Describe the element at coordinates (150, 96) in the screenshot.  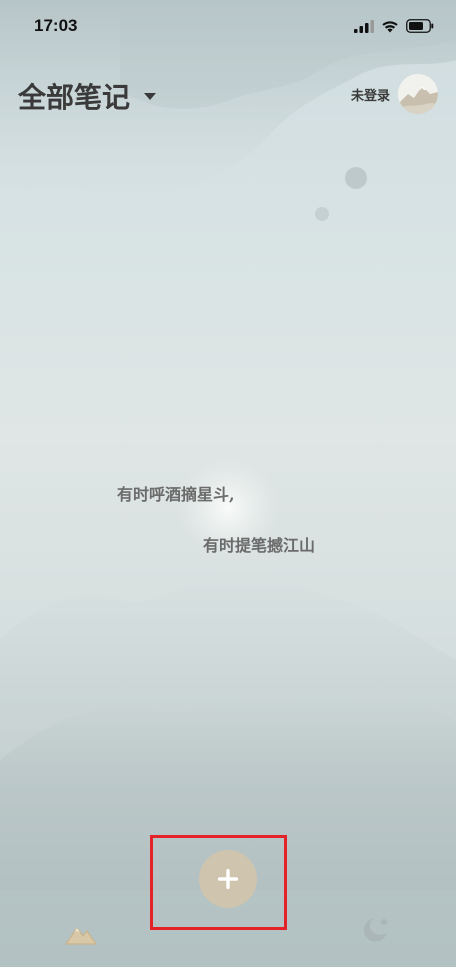
I see `caret-down-icon` at that location.